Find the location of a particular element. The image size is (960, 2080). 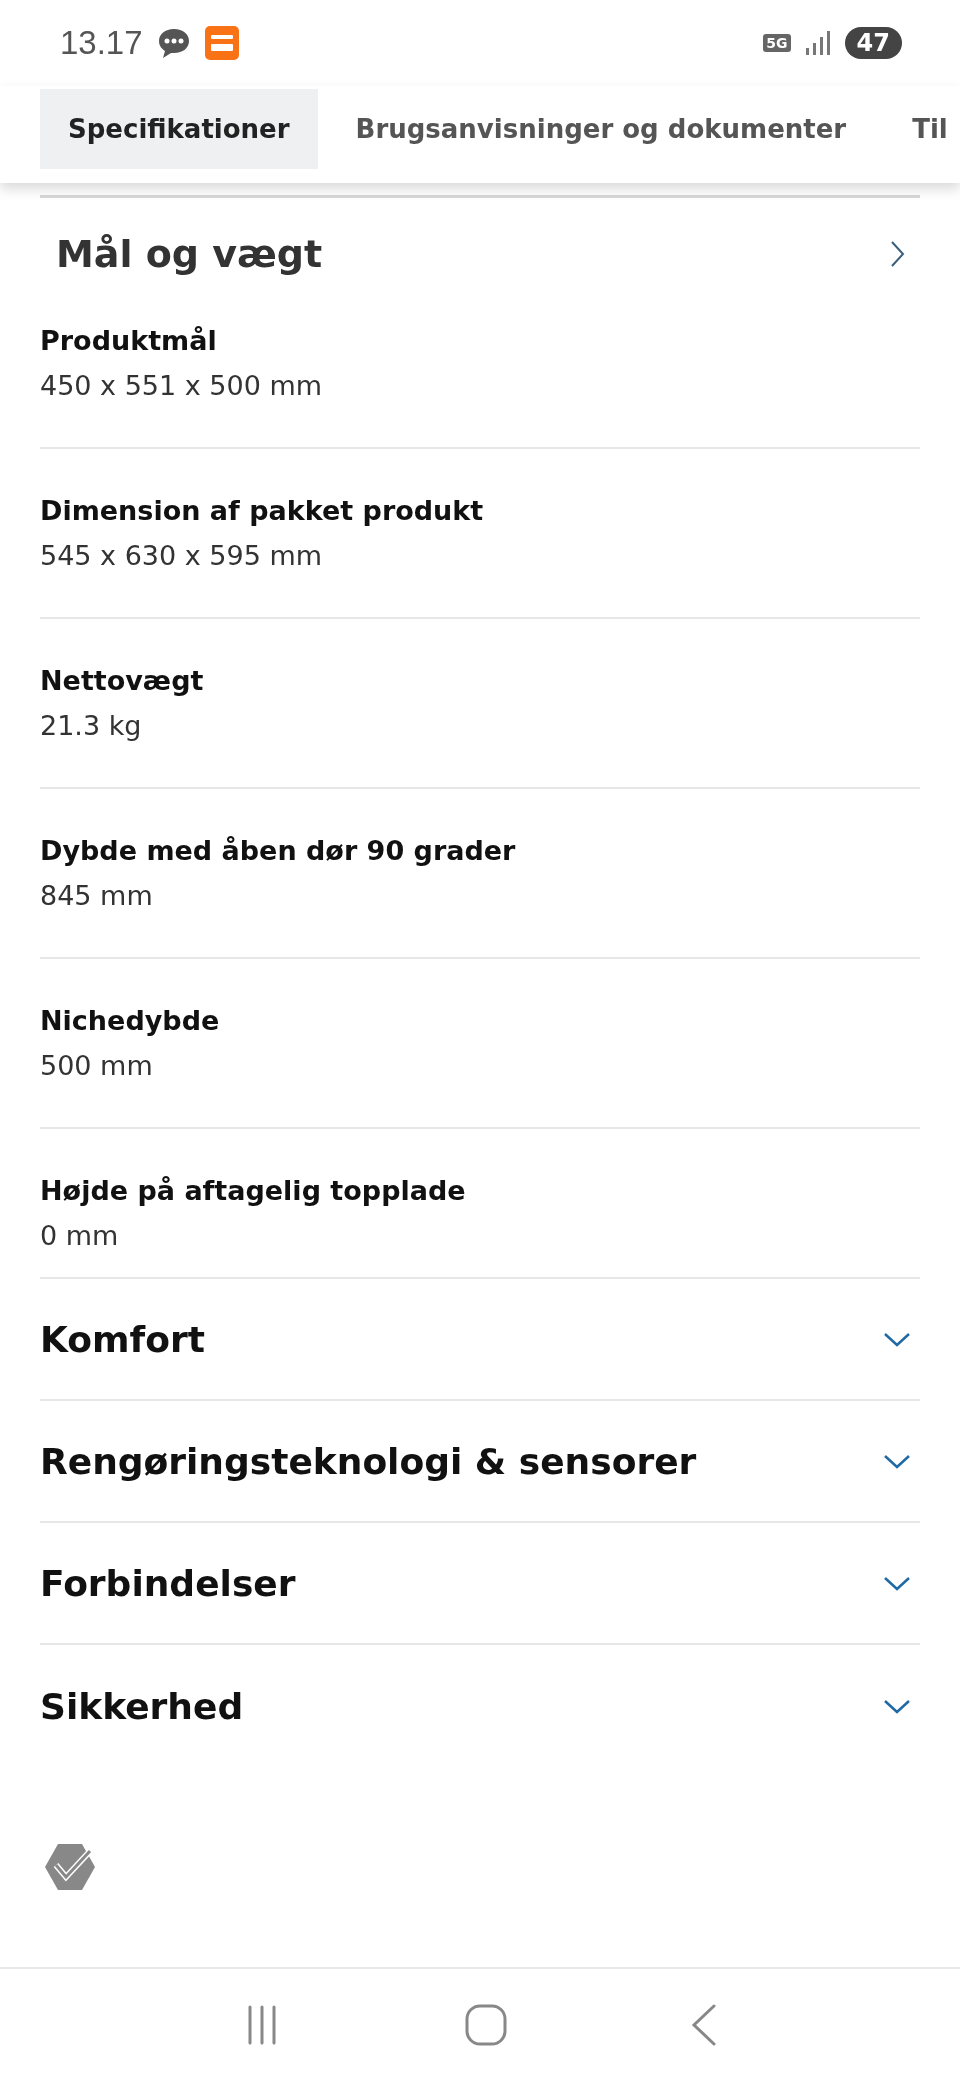

spec-label: Nichedybde is located at coordinates (130, 1021).